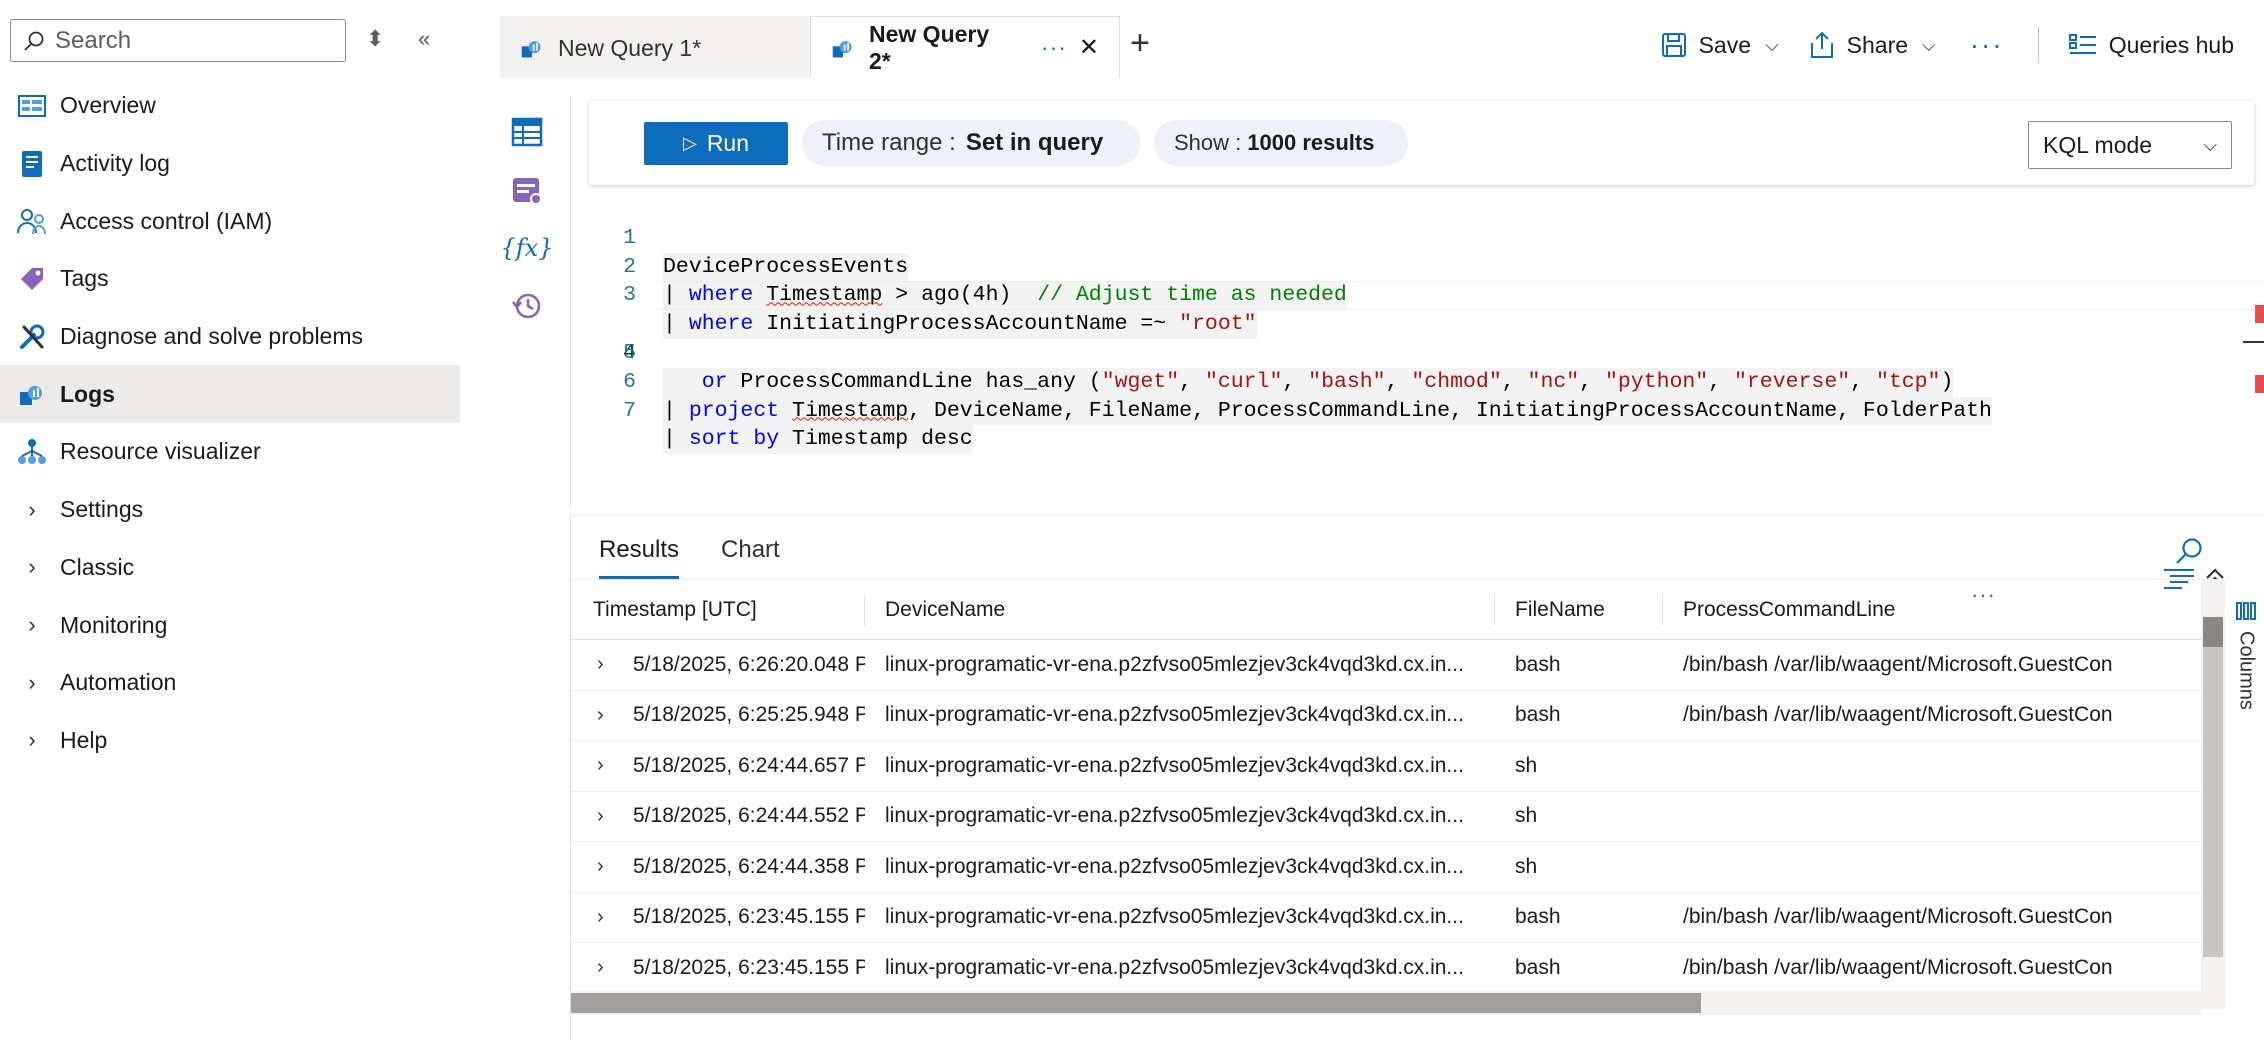 Image resolution: width=2264 pixels, height=1040 pixels. What do you see at coordinates (230, 452) in the screenshot?
I see `sidebar-item-resource-visualizer: Resource visualizer` at bounding box center [230, 452].